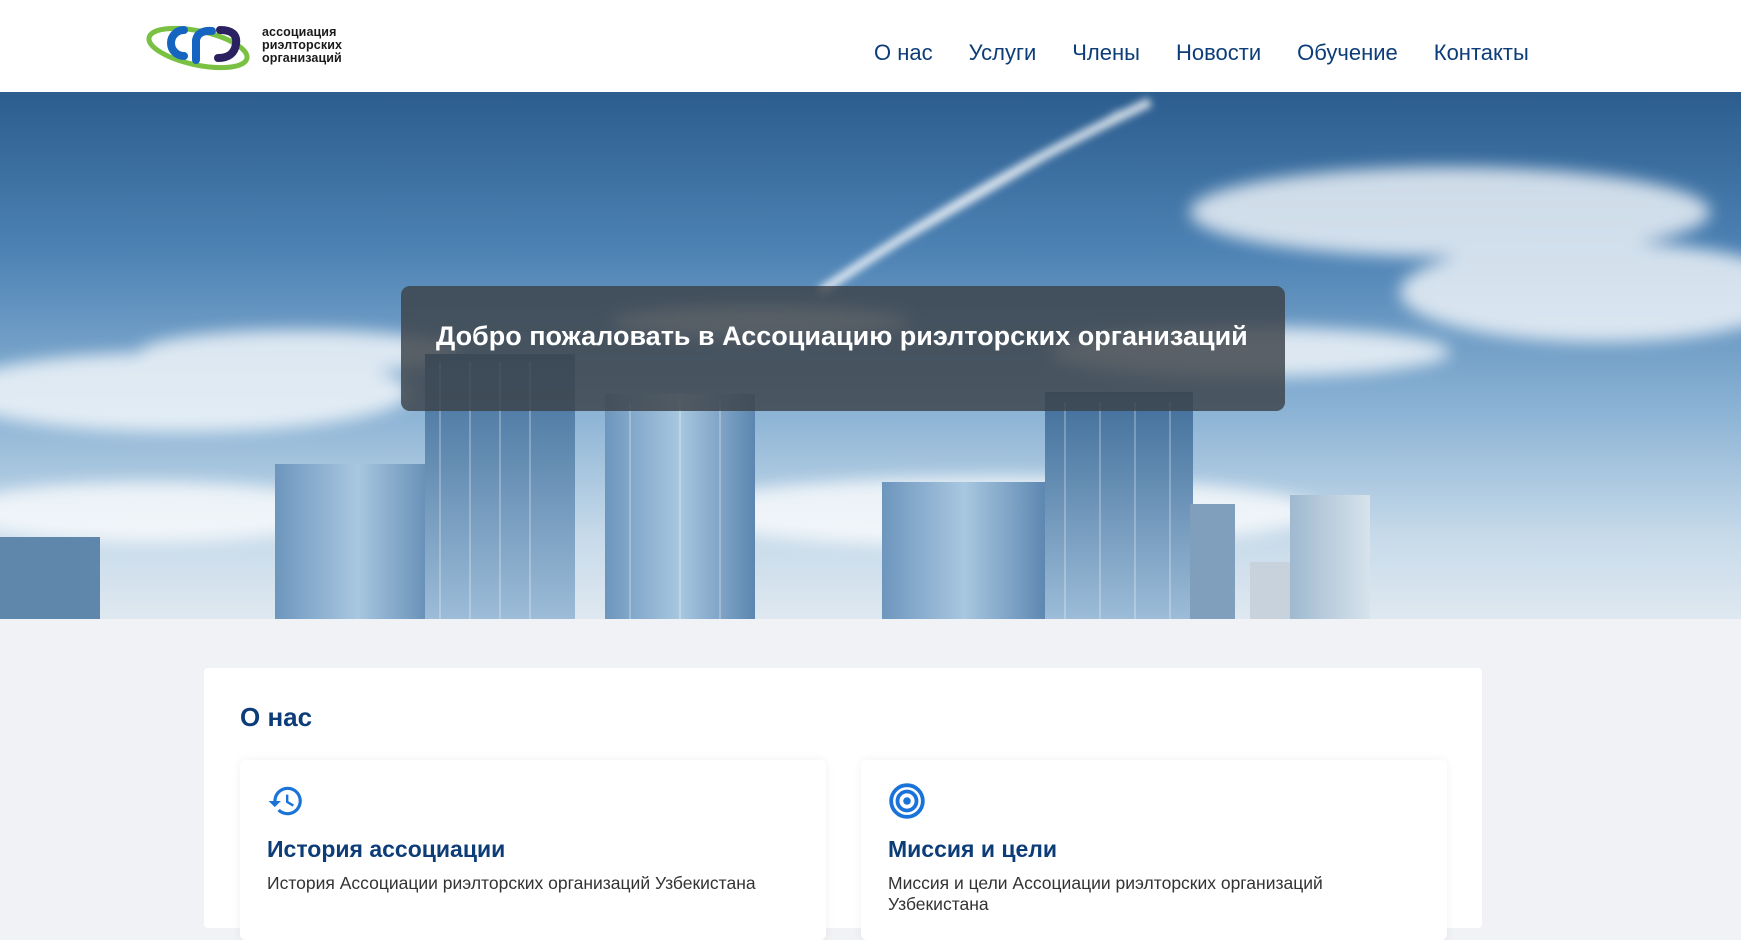  I want to click on nav-item-services: Услуги, so click(1003, 53).